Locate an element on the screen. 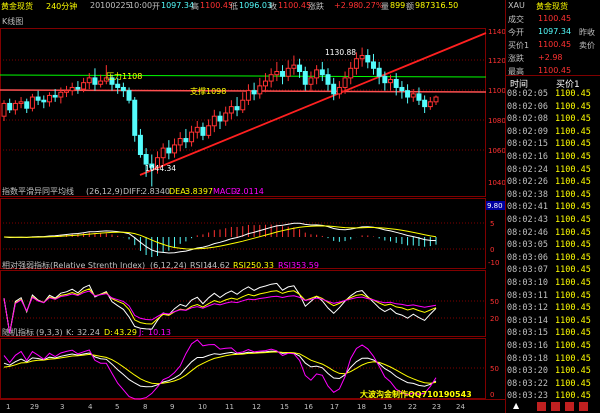  tick-row: 08:03:12 1100.45 is located at coordinates (553, 308).